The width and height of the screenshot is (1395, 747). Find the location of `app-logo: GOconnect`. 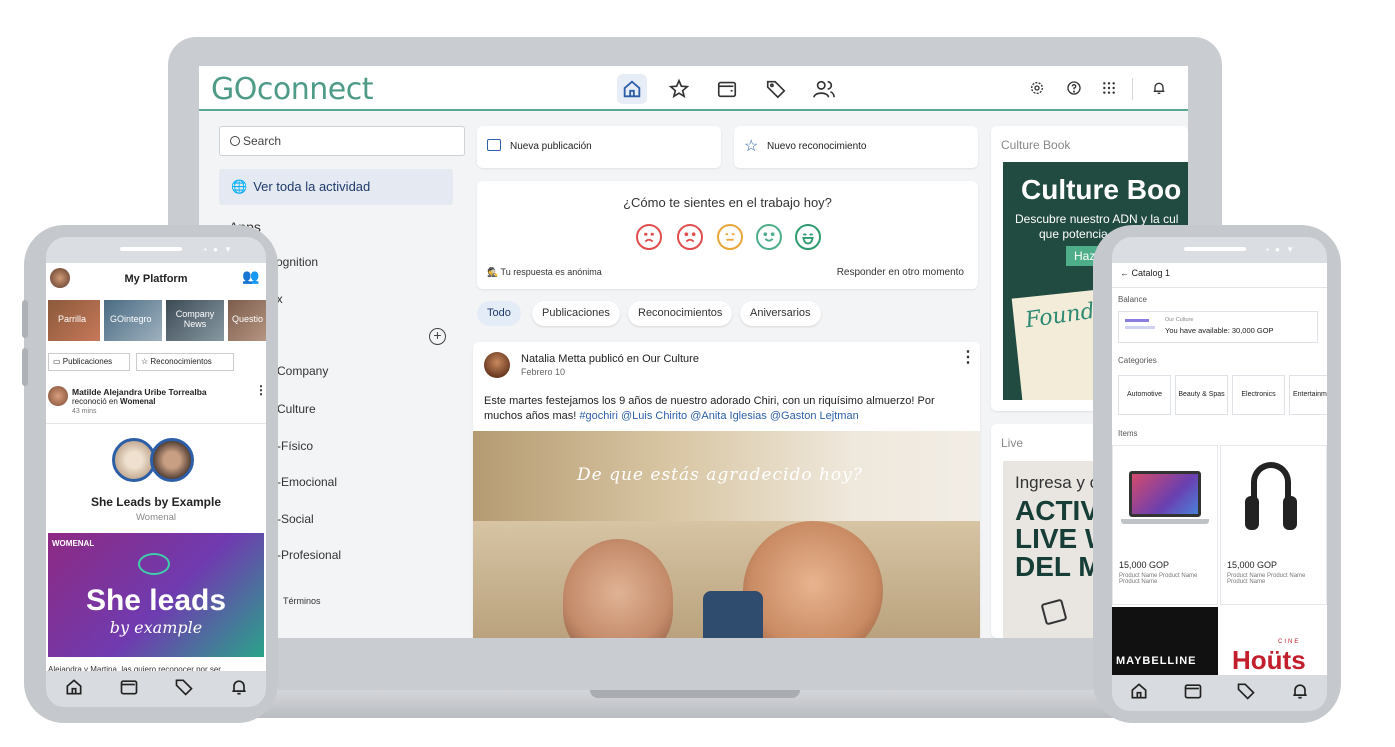

app-logo: GOconnect is located at coordinates (292, 89).